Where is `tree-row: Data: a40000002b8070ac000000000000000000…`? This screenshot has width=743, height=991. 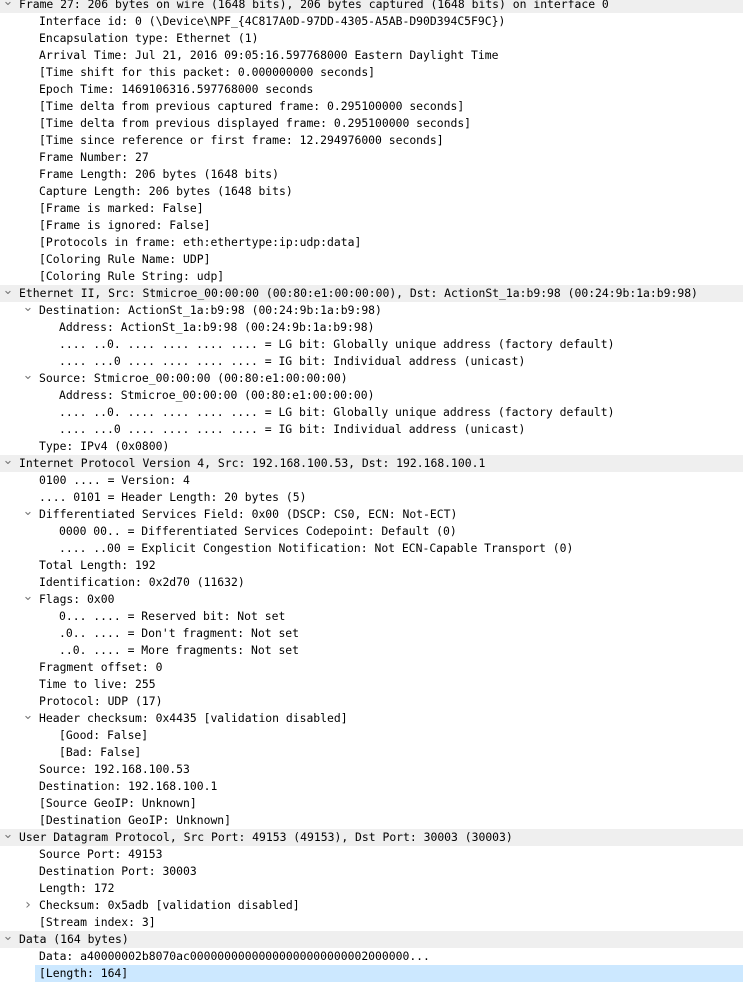
tree-row: Data: a40000002b8070ac000000000000000000… is located at coordinates (371, 956).